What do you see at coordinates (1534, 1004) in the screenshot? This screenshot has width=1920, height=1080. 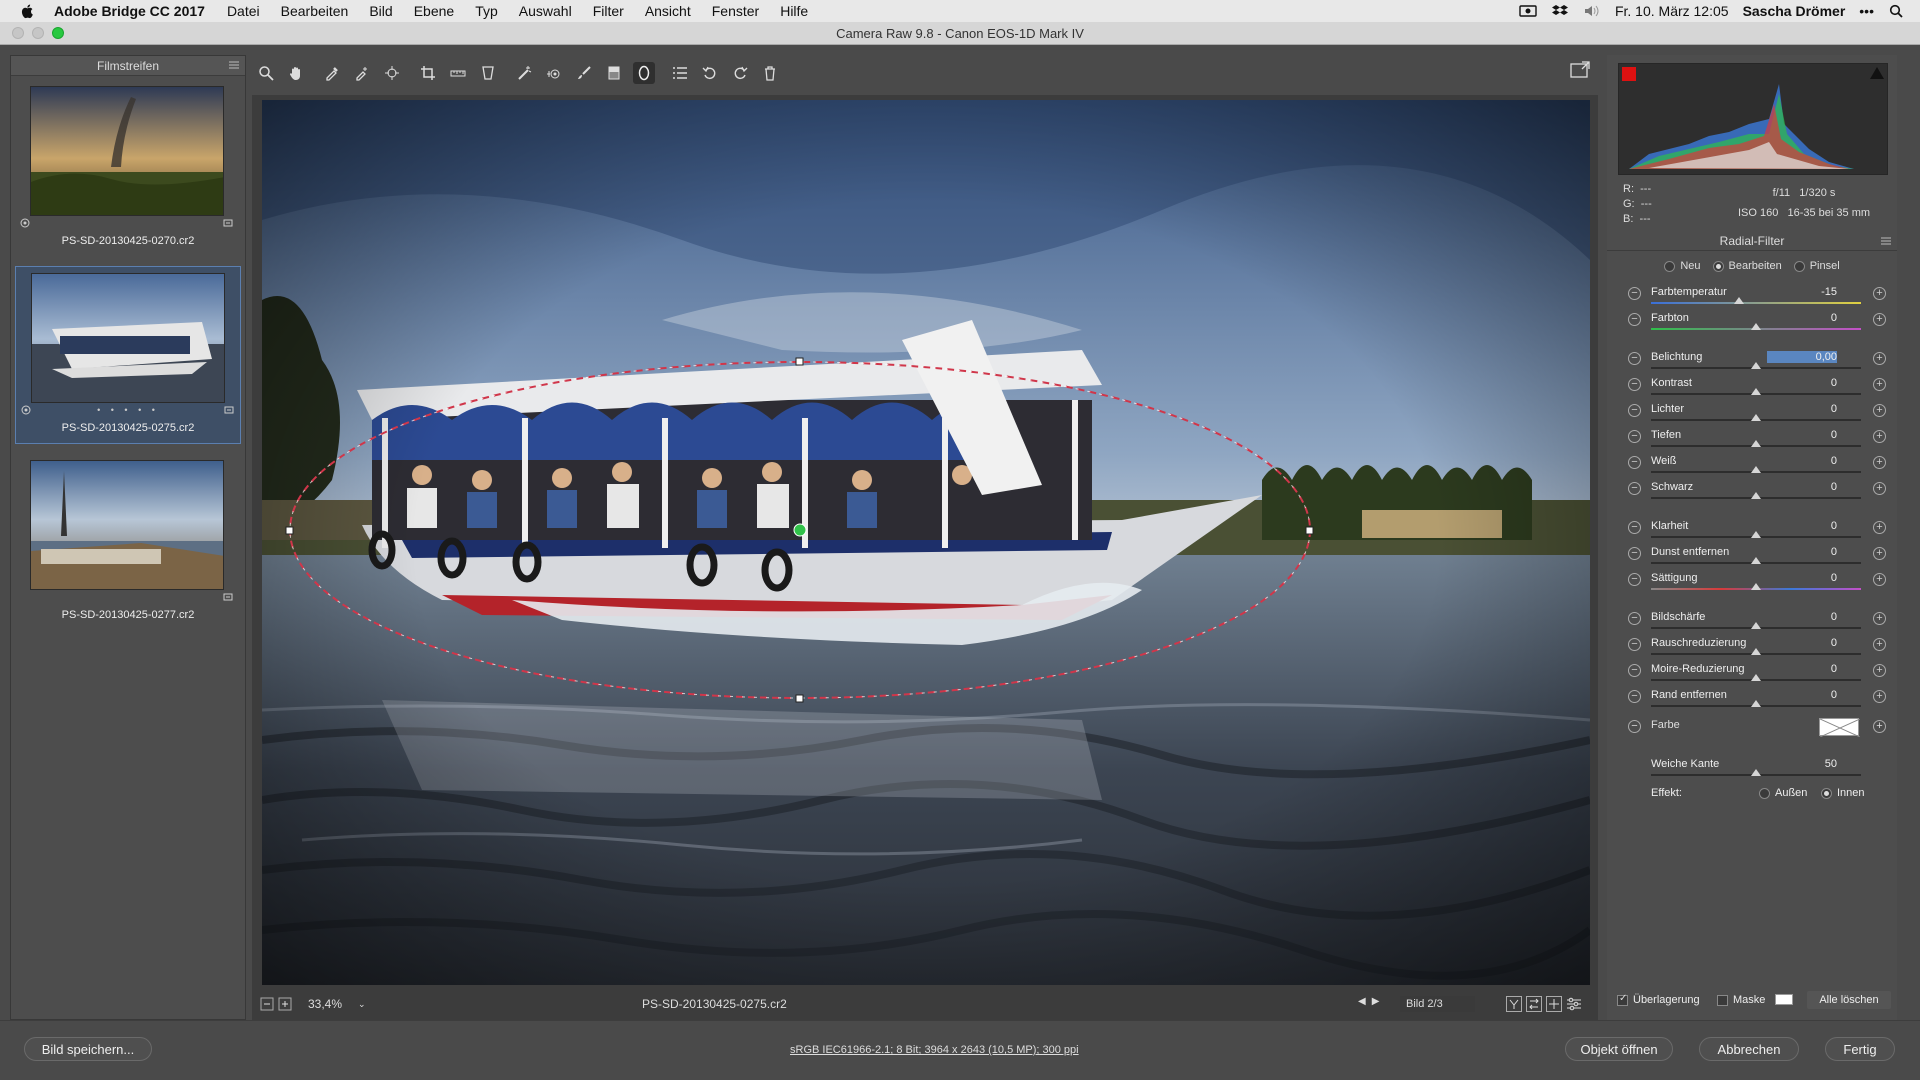 I see `swap-settings-icon` at bounding box center [1534, 1004].